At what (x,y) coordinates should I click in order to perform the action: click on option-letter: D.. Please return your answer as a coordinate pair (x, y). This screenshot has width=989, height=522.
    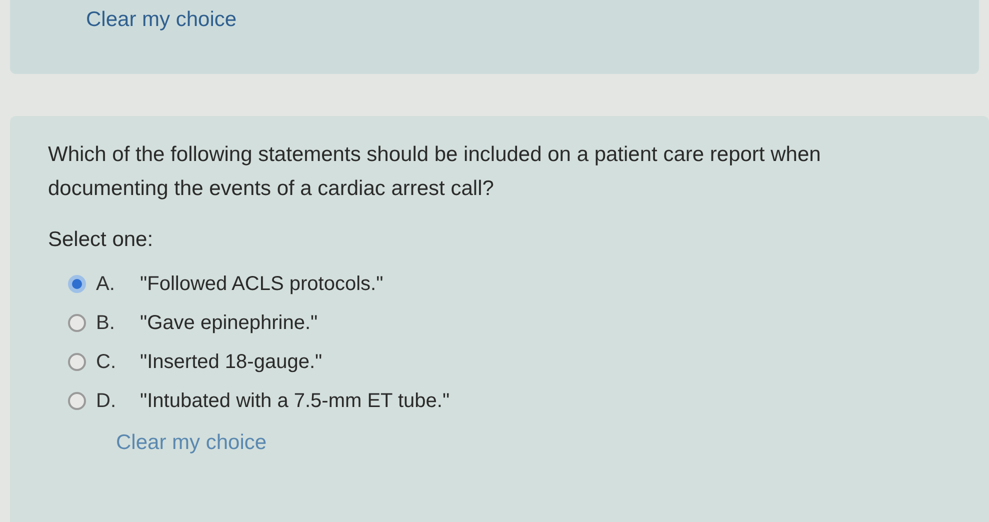
    Looking at the image, I should click on (106, 401).